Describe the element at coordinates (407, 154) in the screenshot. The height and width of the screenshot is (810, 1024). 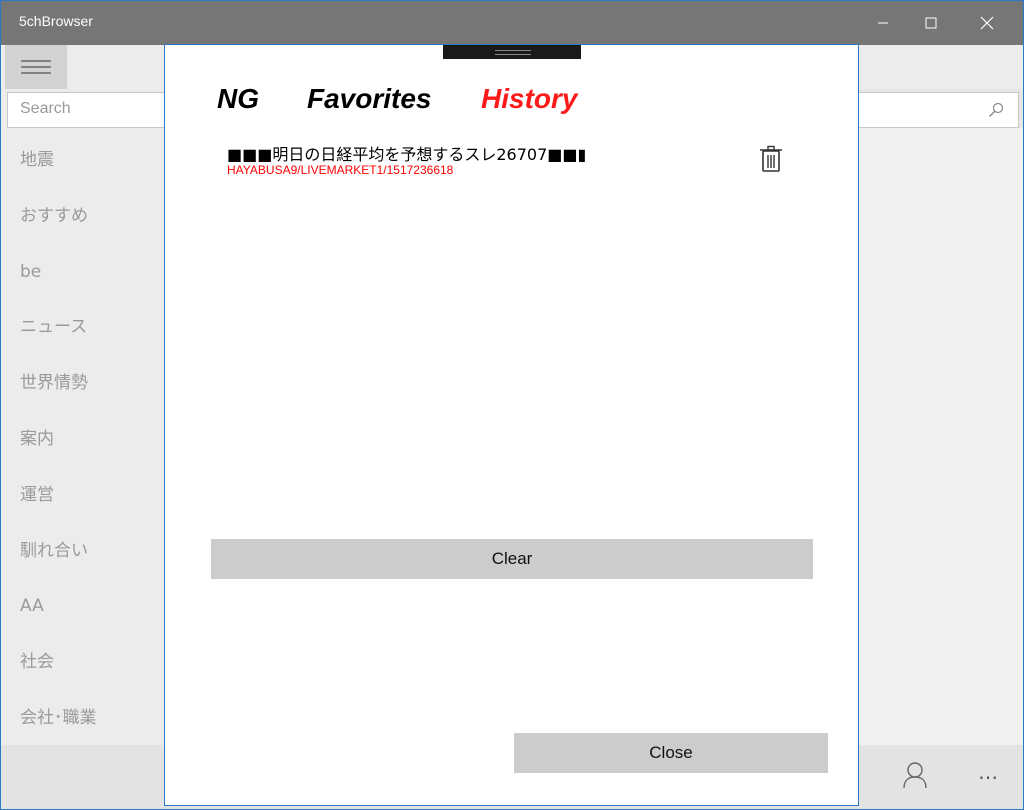
I see `thread-title: ■■■明日の日経平均を予想するスレ26707■■▮` at that location.